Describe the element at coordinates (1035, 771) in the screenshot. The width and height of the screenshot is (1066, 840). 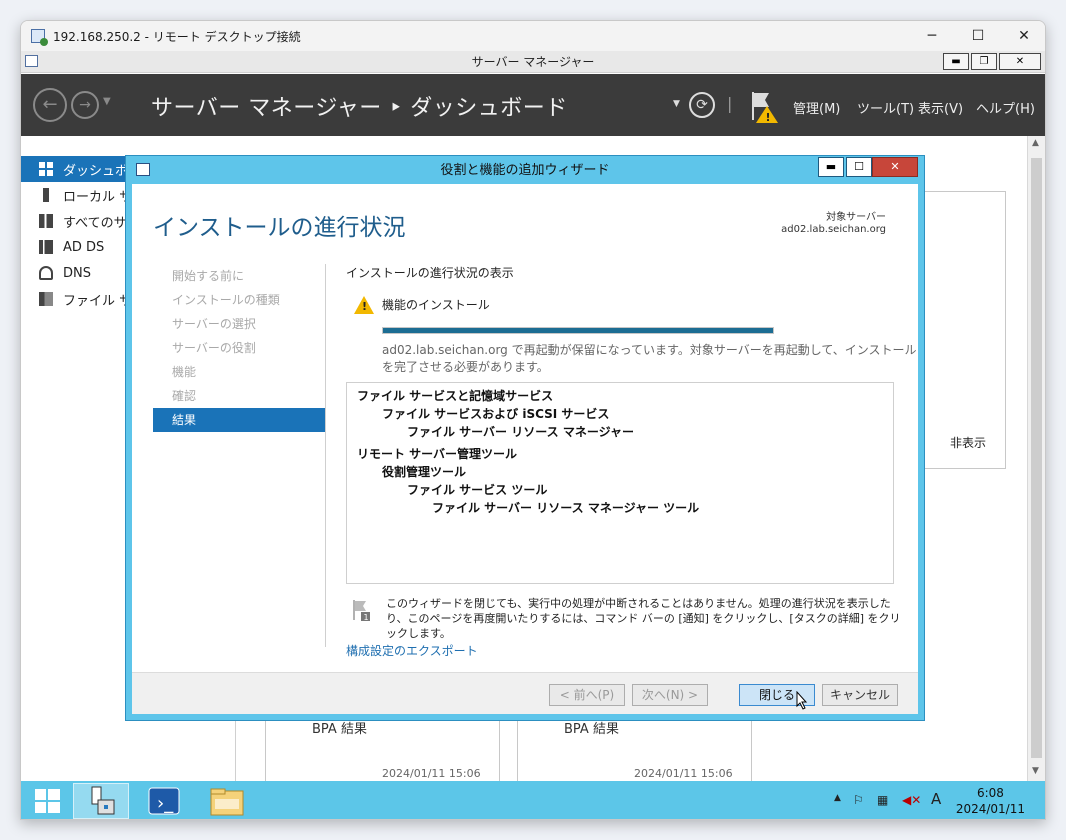
I see `scroll-down-icon: ▼` at that location.